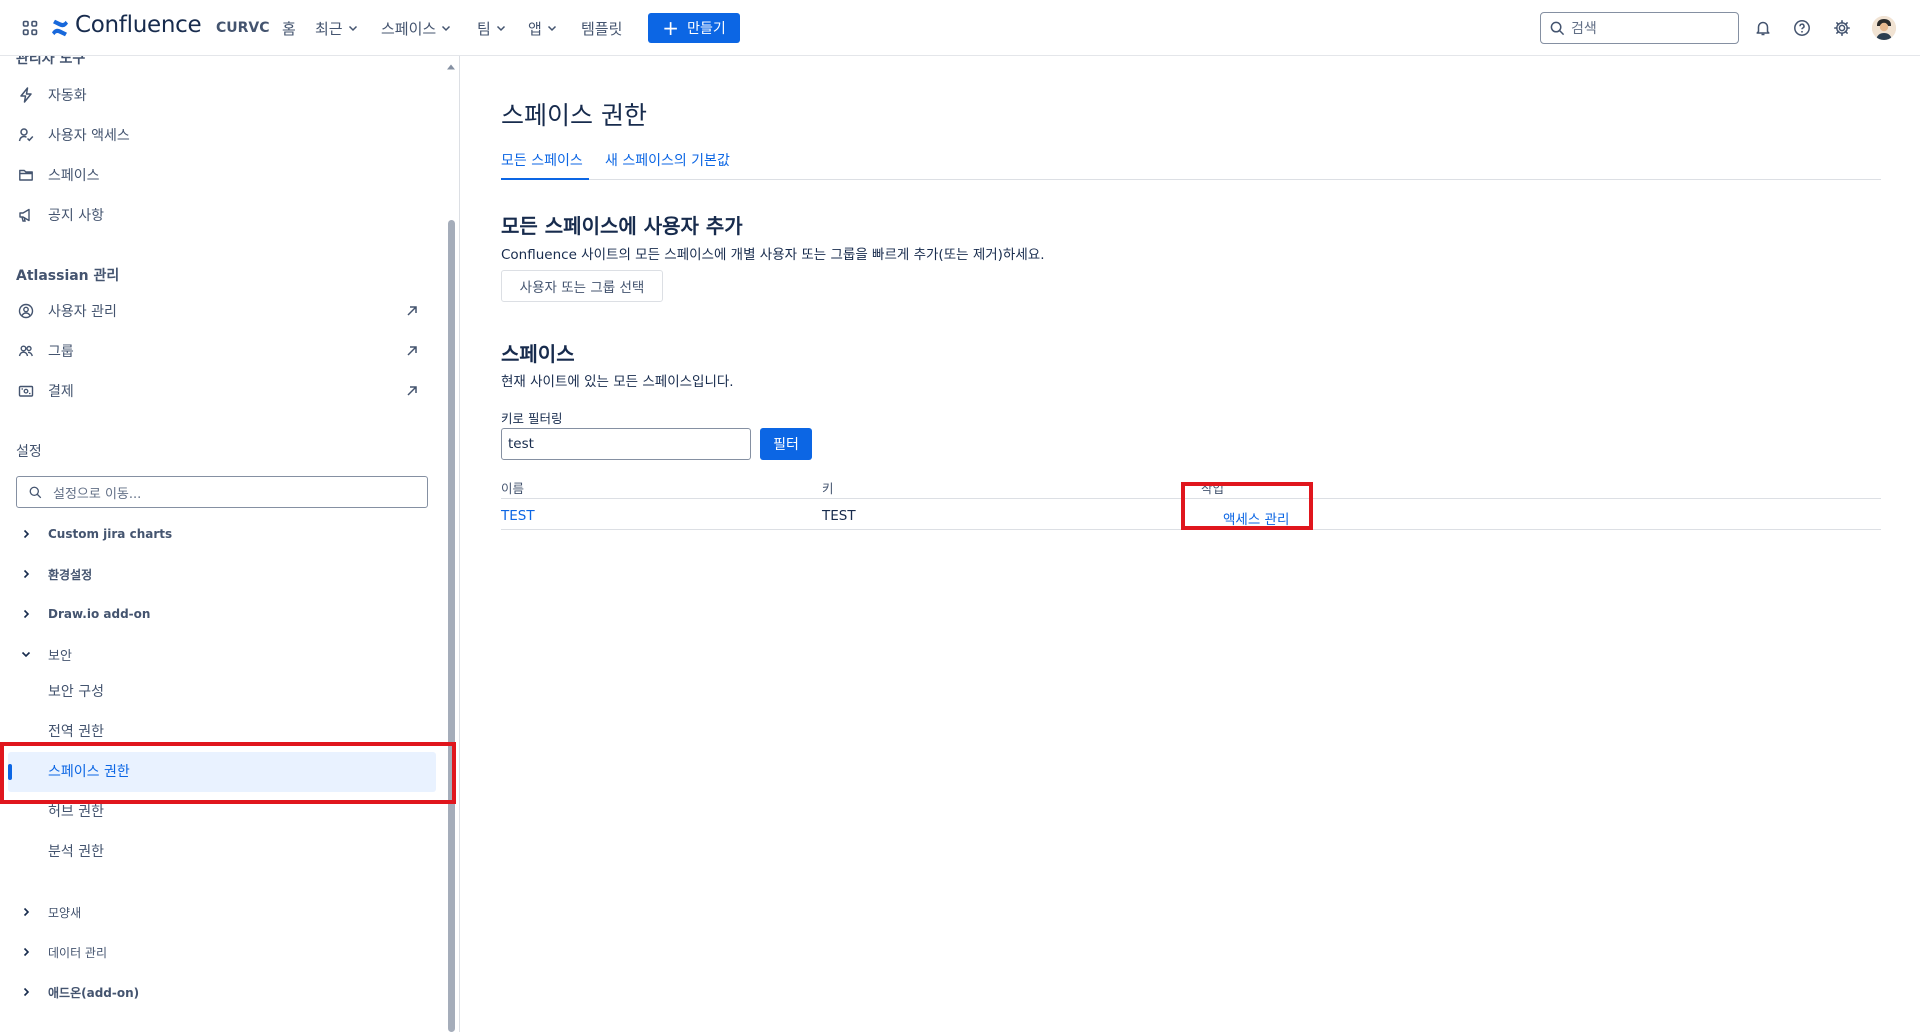 This screenshot has height=1032, width=1920. I want to click on app-switcher-icon, so click(30, 28).